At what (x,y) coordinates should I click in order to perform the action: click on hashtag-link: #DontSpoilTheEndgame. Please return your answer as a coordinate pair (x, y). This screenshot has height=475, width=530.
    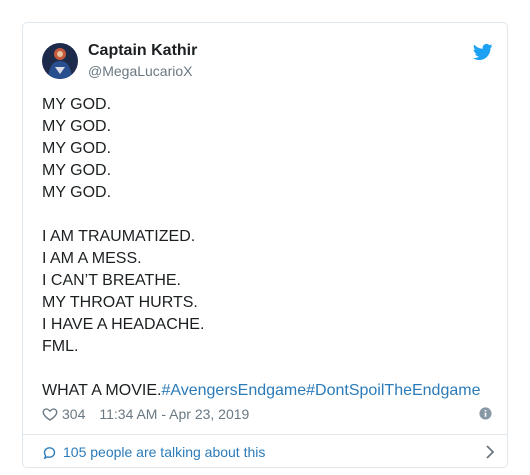
    Looking at the image, I should click on (393, 390).